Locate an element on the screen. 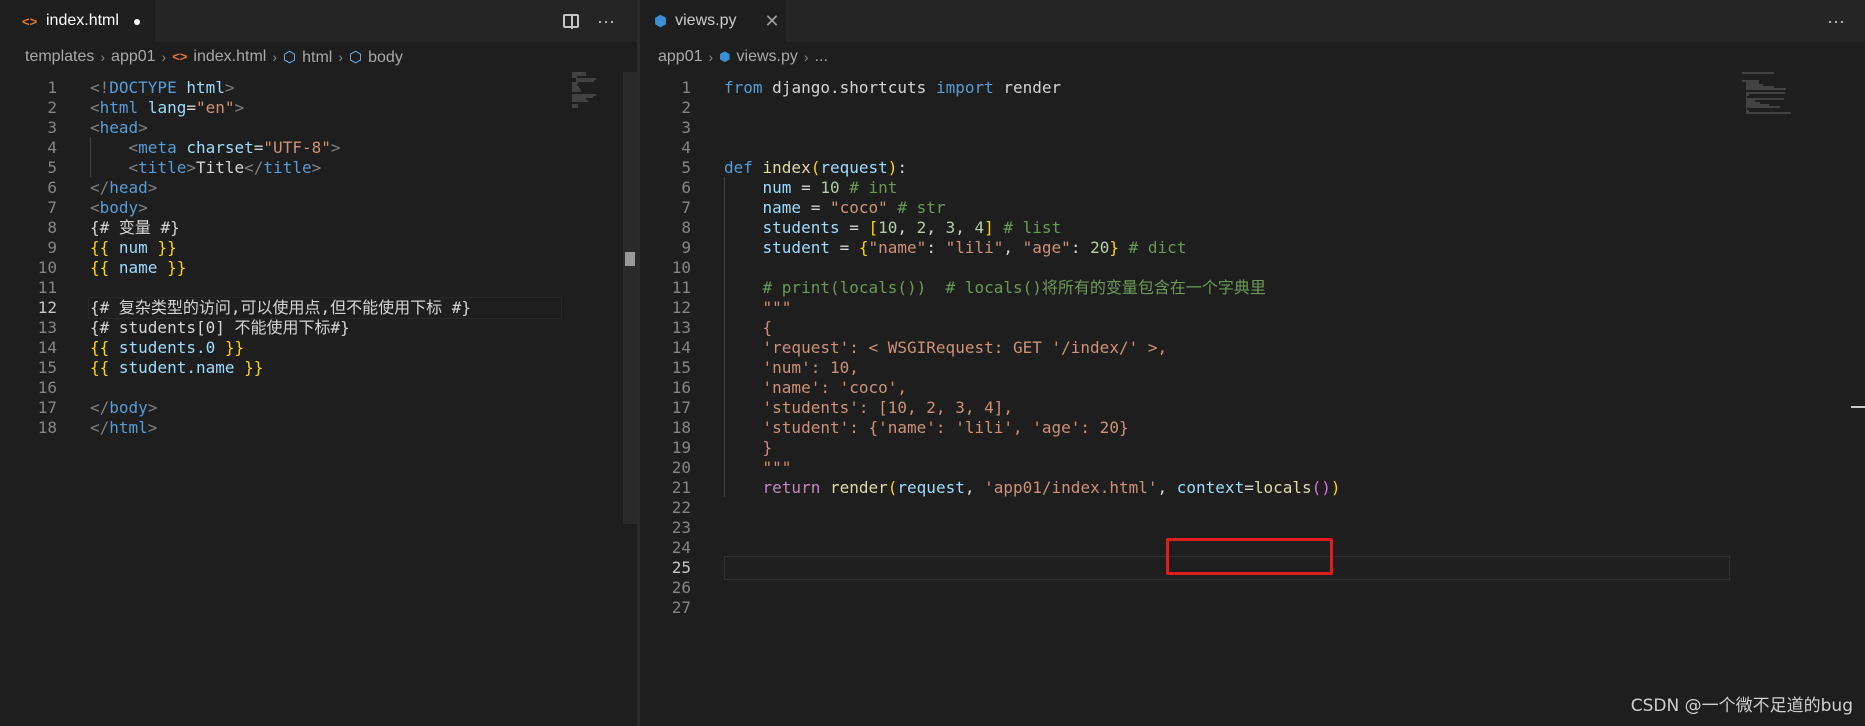 The image size is (1865, 726). python-file-icon: ⬢ is located at coordinates (661, 21).